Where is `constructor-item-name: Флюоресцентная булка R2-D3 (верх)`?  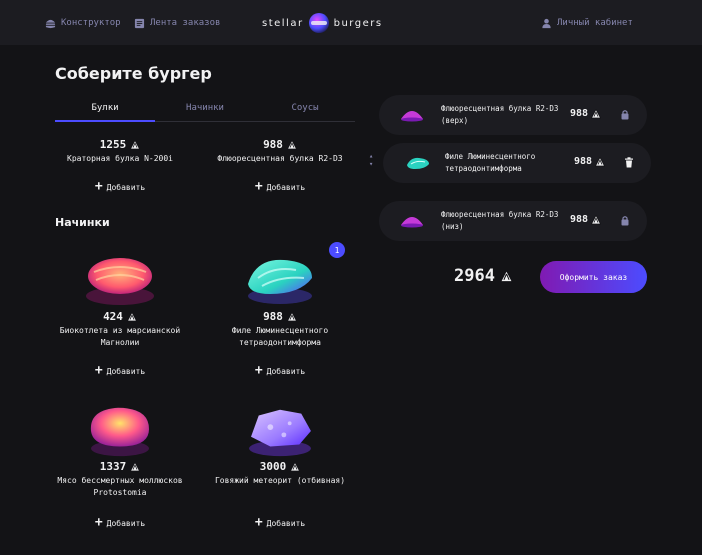 constructor-item-name: Флюоресцентная булка R2-D3 (верх) is located at coordinates (500, 114).